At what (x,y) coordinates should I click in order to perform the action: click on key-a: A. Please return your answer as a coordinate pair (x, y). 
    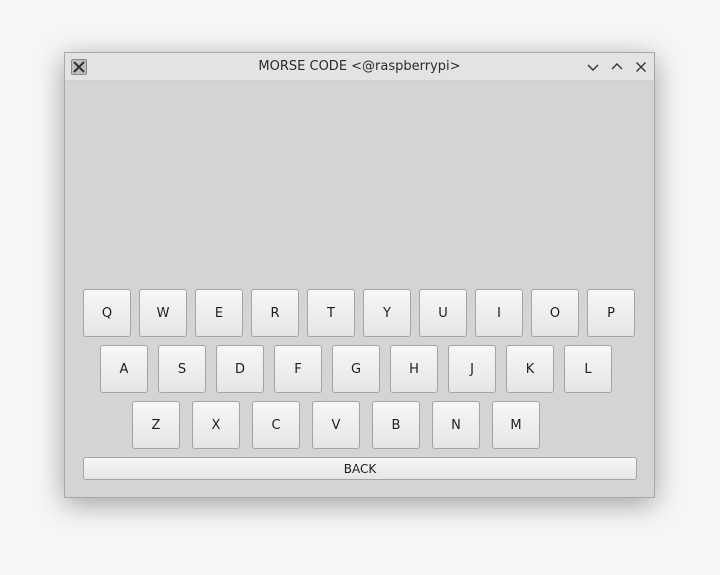
    Looking at the image, I should click on (124, 369).